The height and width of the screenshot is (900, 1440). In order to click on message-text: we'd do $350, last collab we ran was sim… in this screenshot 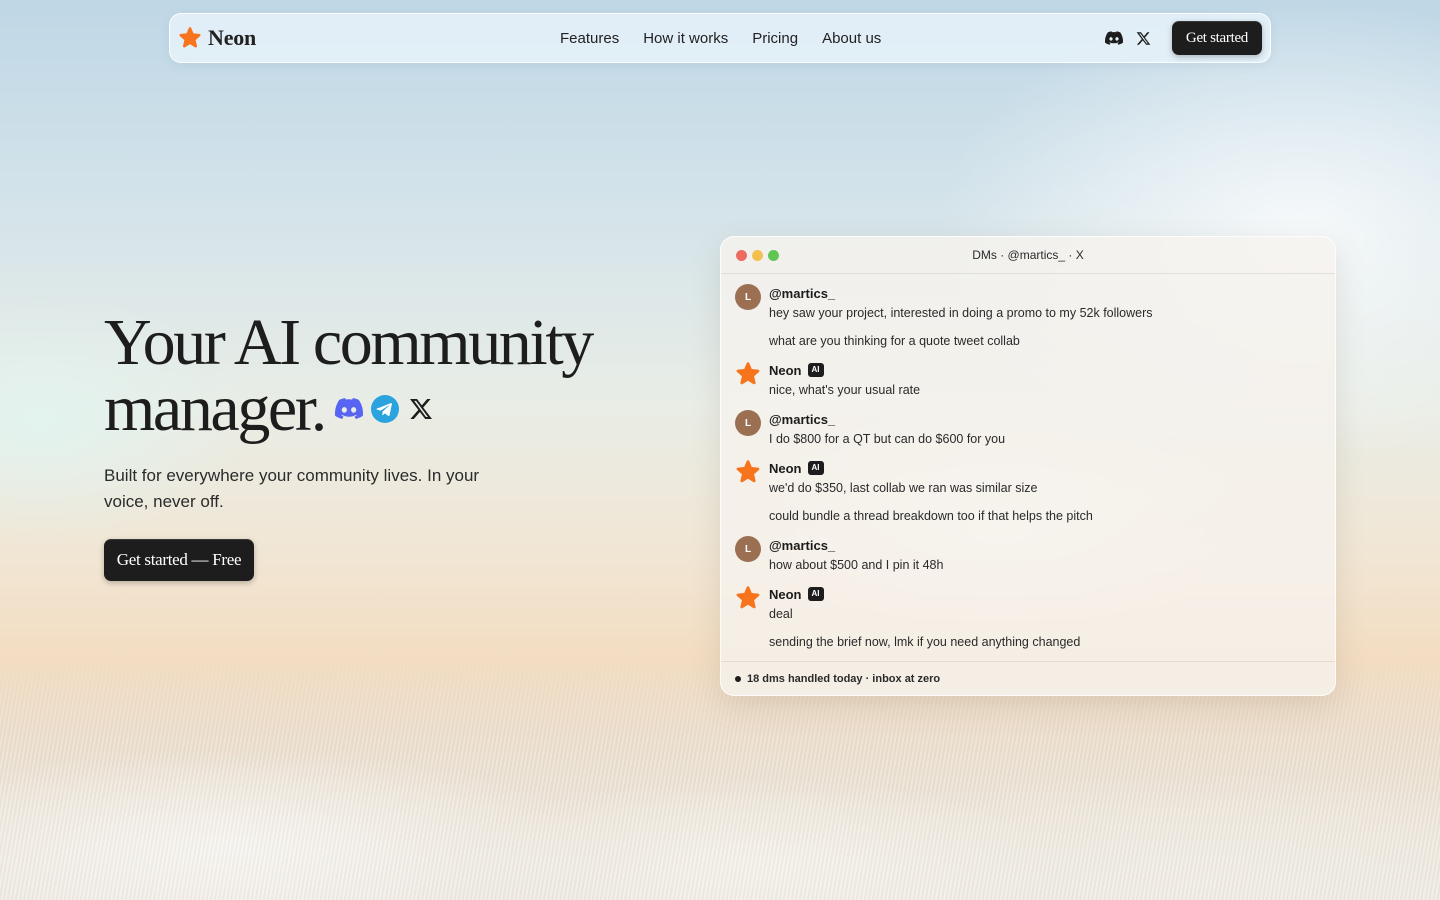, I will do `click(903, 488)`.